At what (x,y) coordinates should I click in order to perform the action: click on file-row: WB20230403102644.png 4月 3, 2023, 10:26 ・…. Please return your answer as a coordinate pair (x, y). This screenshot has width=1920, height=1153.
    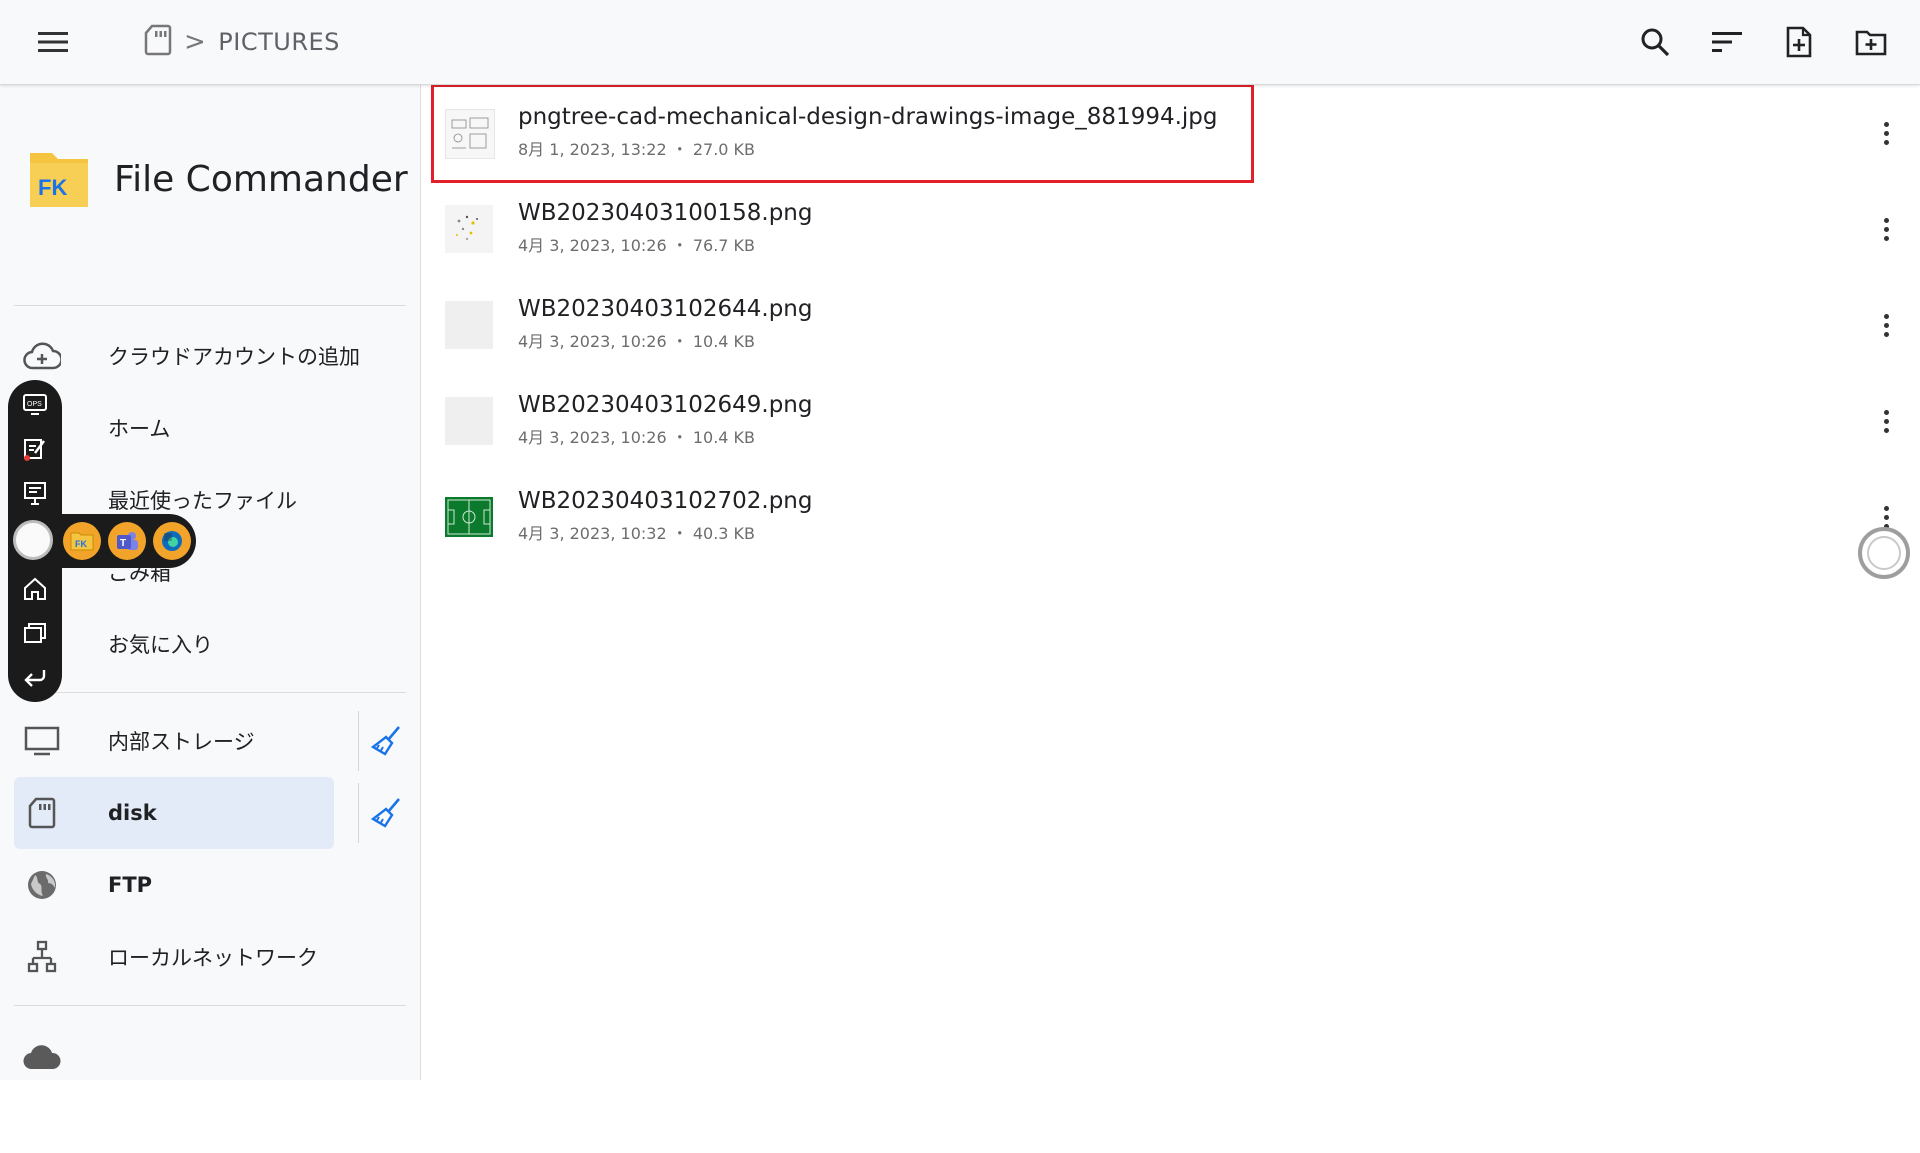
    Looking at the image, I should click on (1170, 325).